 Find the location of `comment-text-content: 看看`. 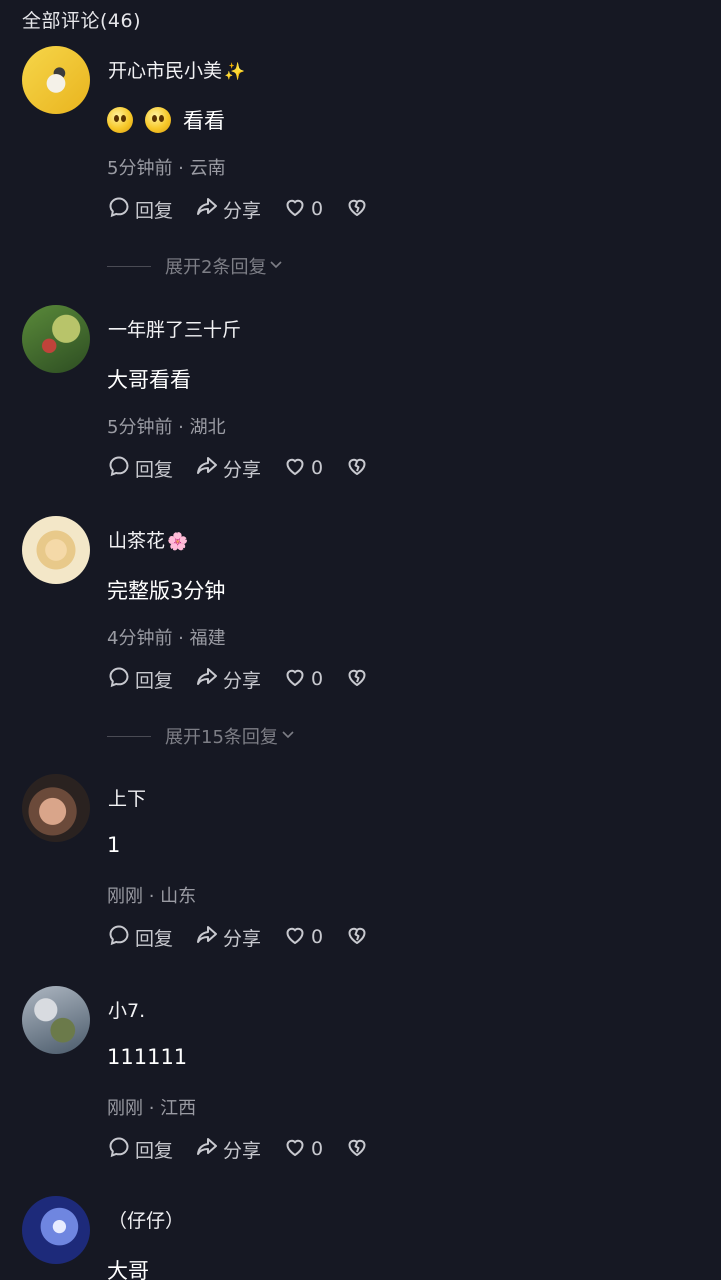

comment-text-content: 看看 is located at coordinates (204, 121).